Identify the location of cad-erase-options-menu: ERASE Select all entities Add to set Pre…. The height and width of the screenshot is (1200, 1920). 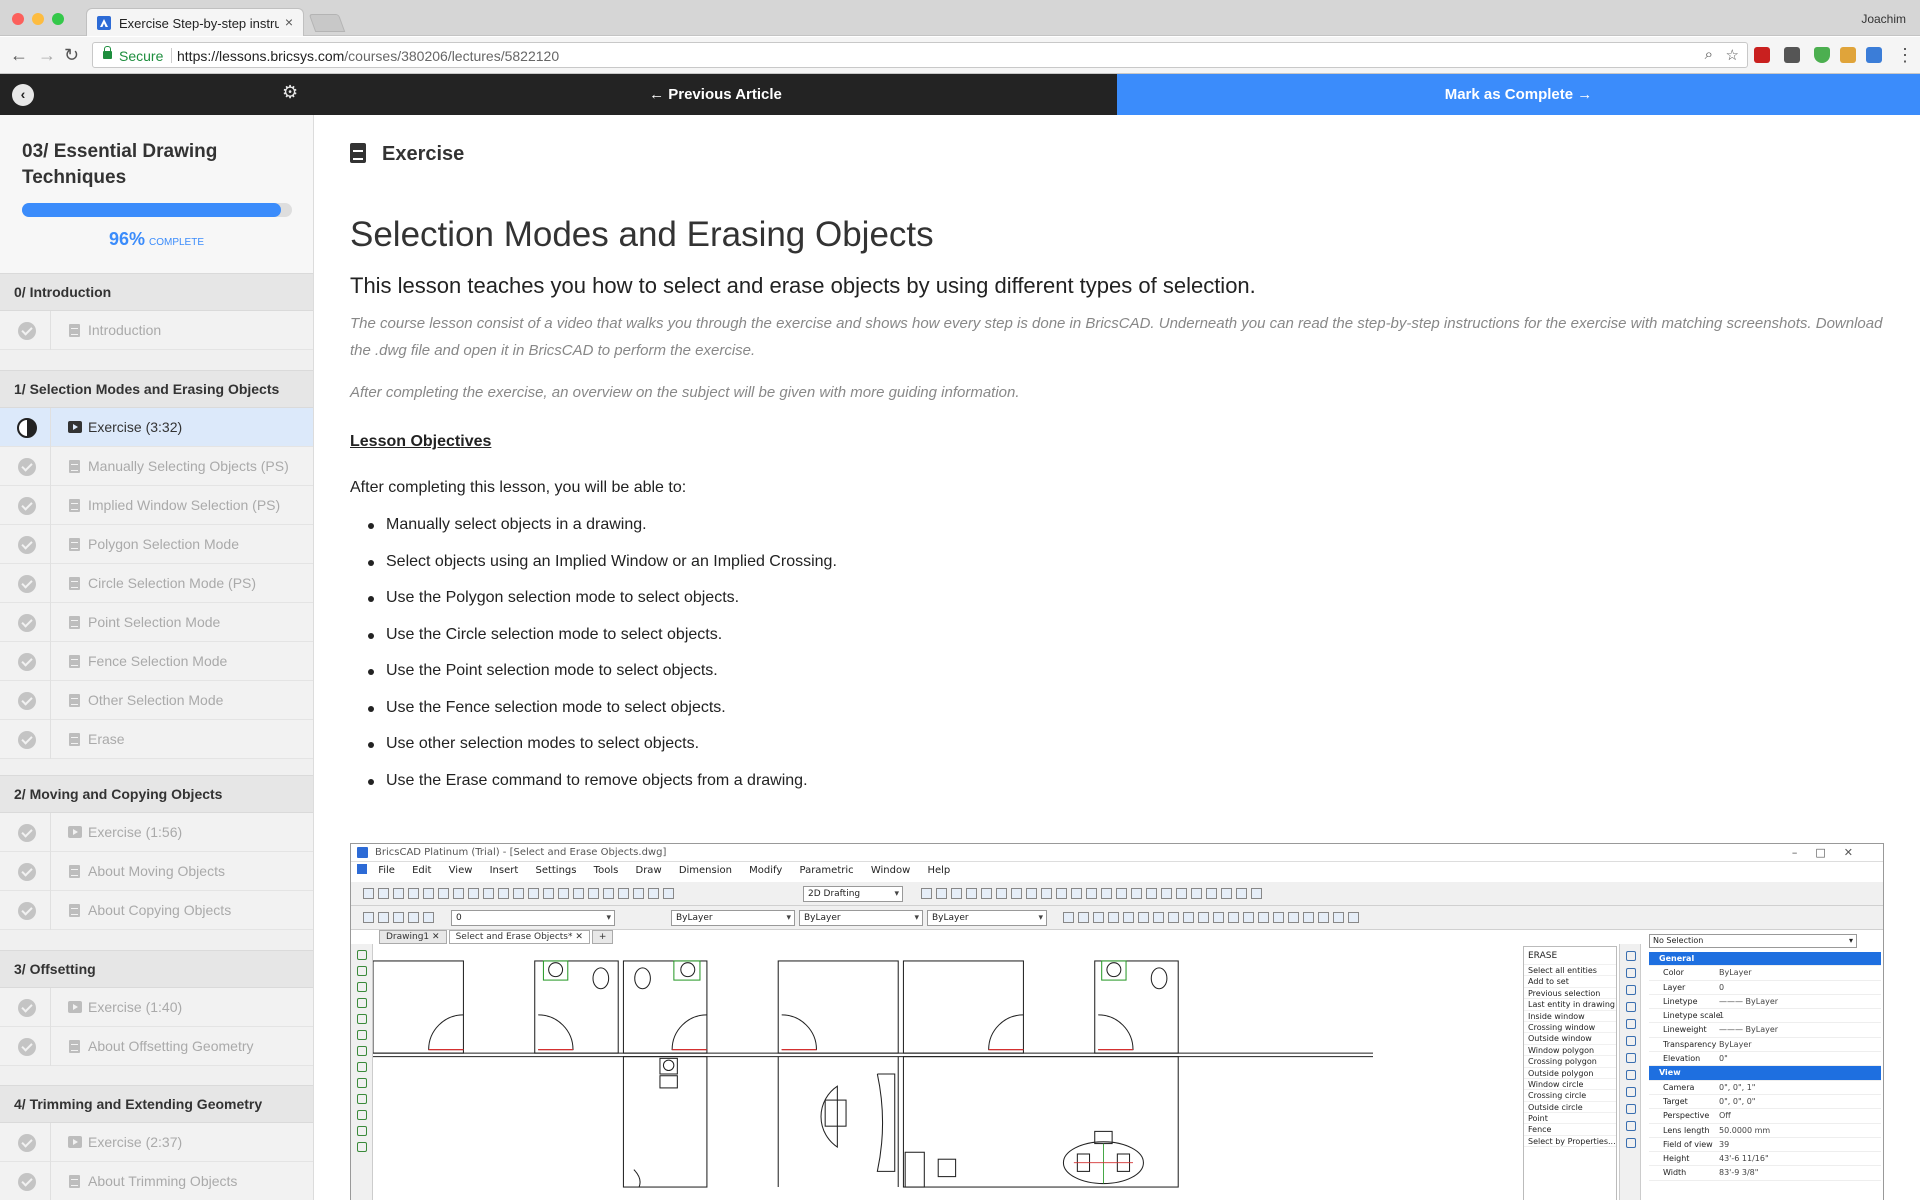
(1570, 1073).